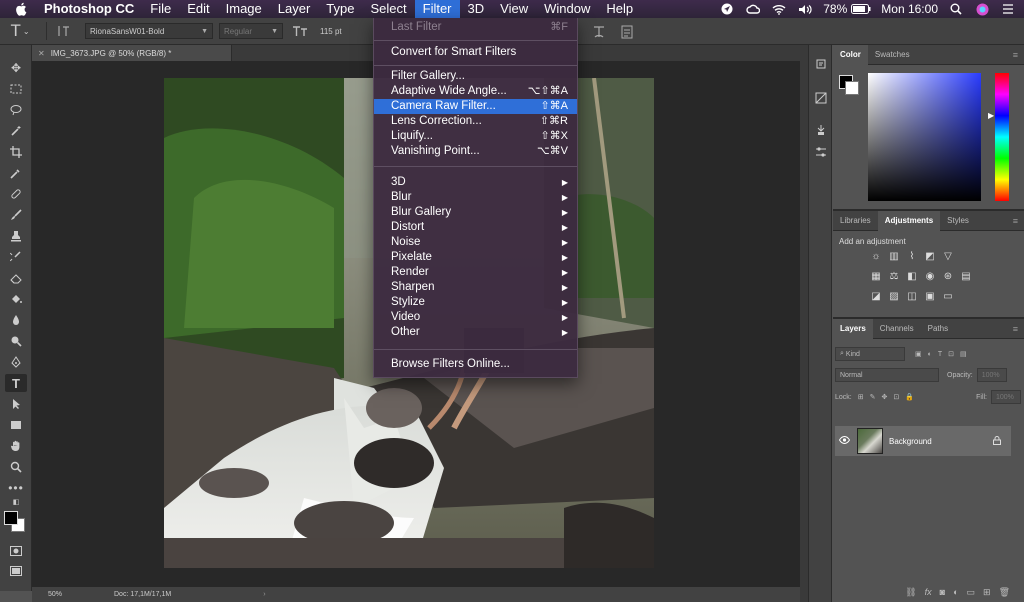 This screenshot has width=1024, height=602. I want to click on menu-item-video: Video ▶, so click(475, 317).